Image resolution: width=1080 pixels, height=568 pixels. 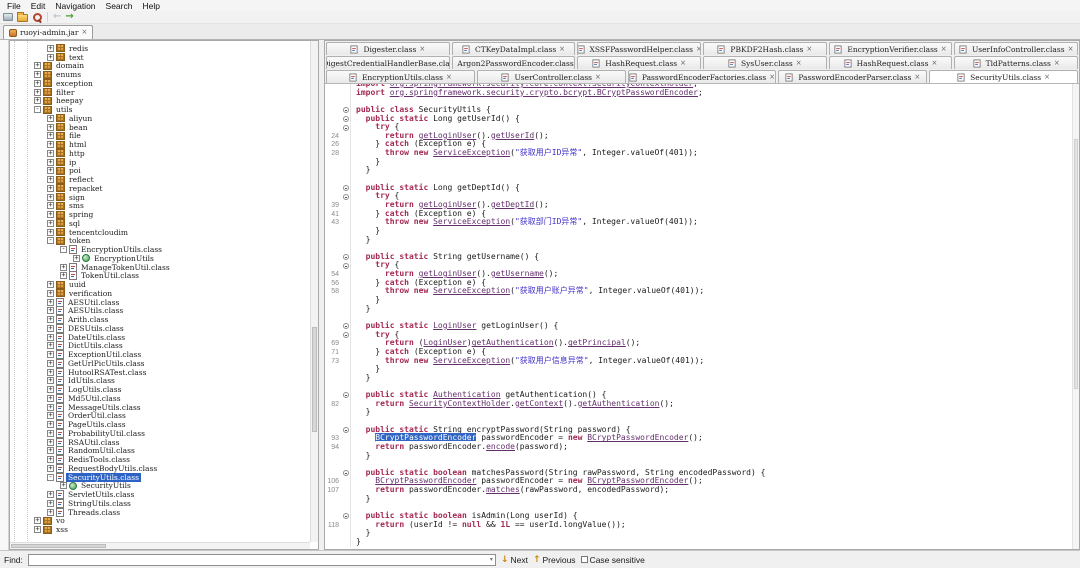 What do you see at coordinates (160, 57) in the screenshot?
I see `tree-item-text: + text` at bounding box center [160, 57].